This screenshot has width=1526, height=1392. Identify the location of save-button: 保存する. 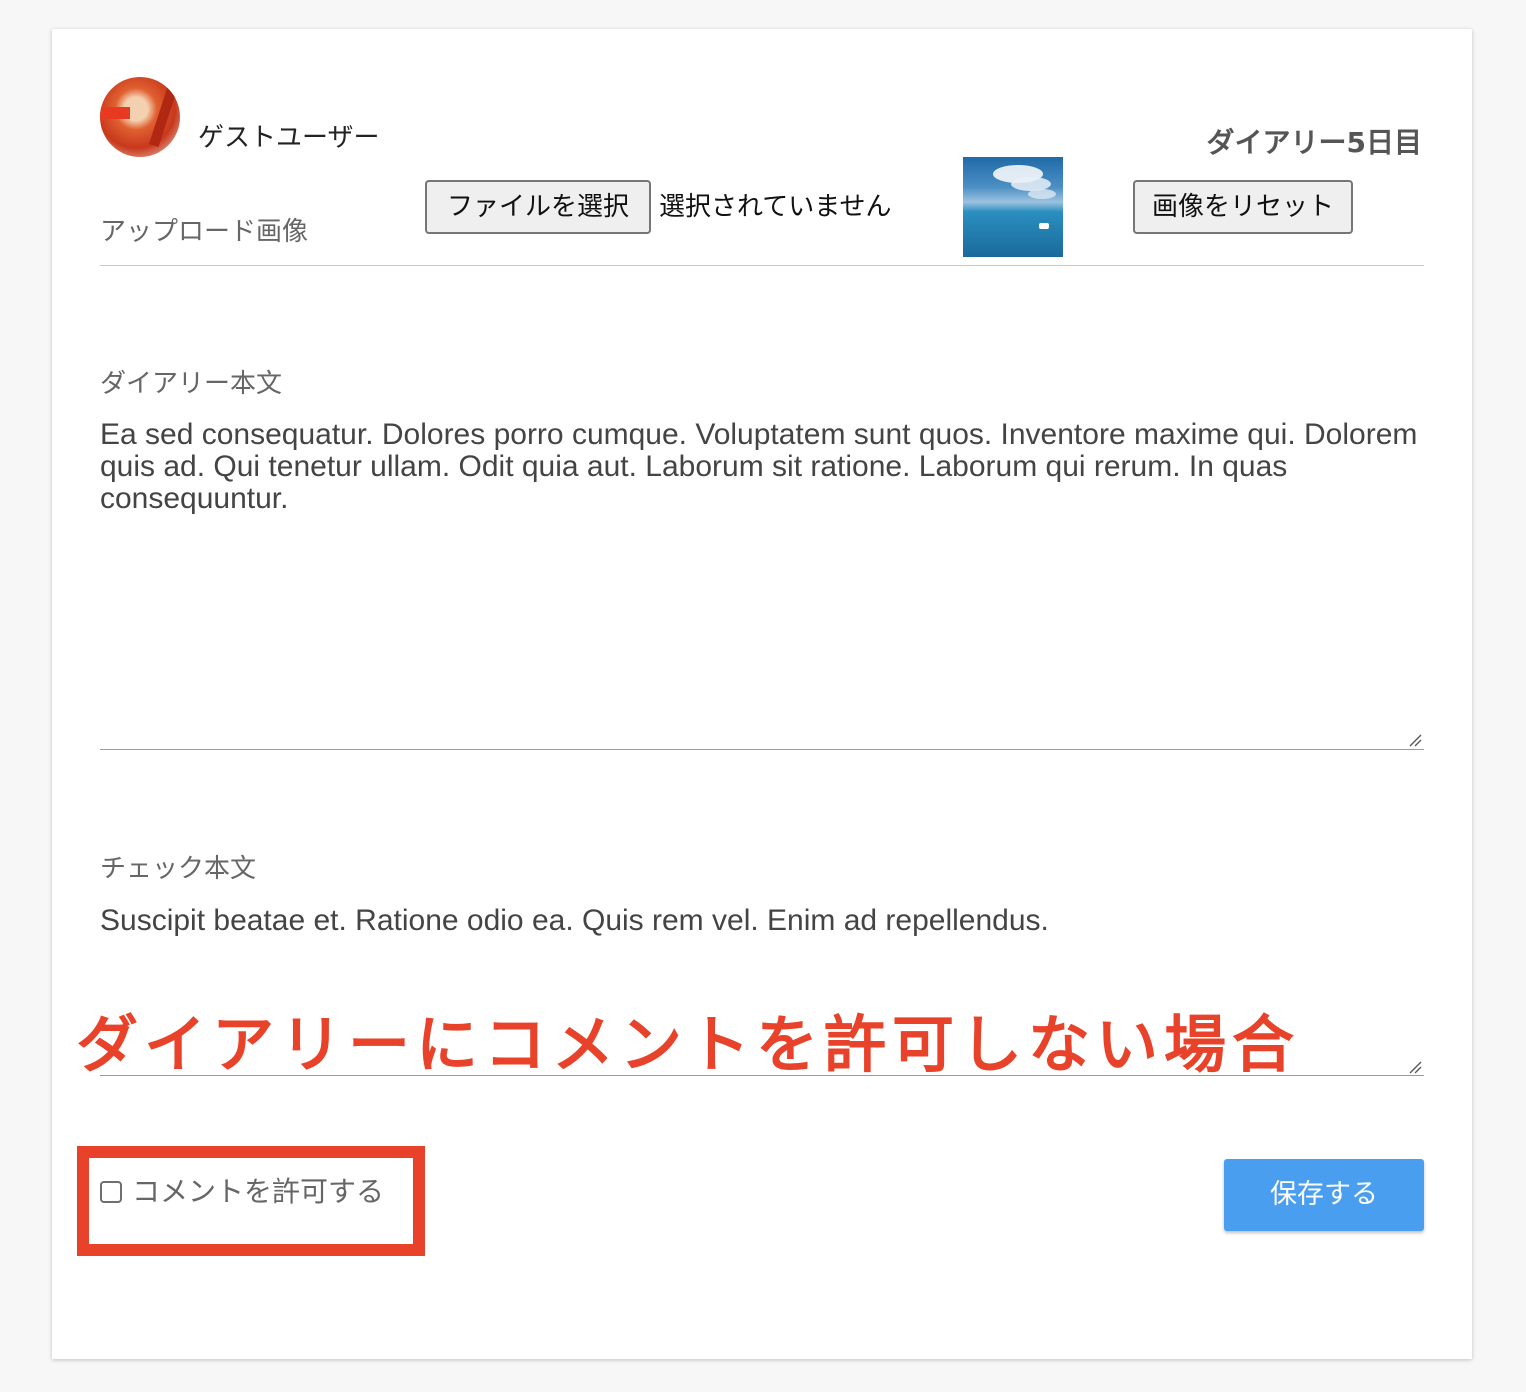
(1324, 1195).